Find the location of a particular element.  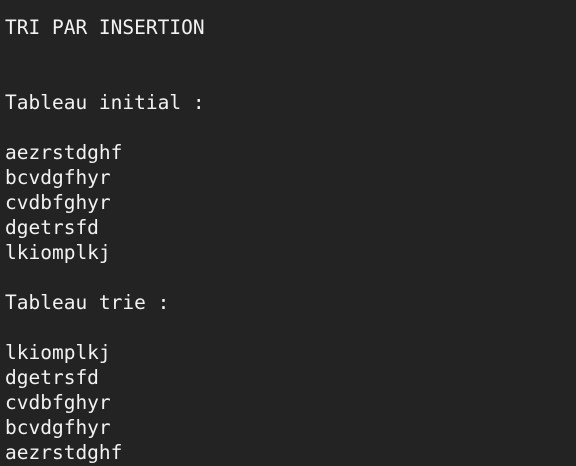

program-title: TRI PAR INSERTION is located at coordinates (105, 27).